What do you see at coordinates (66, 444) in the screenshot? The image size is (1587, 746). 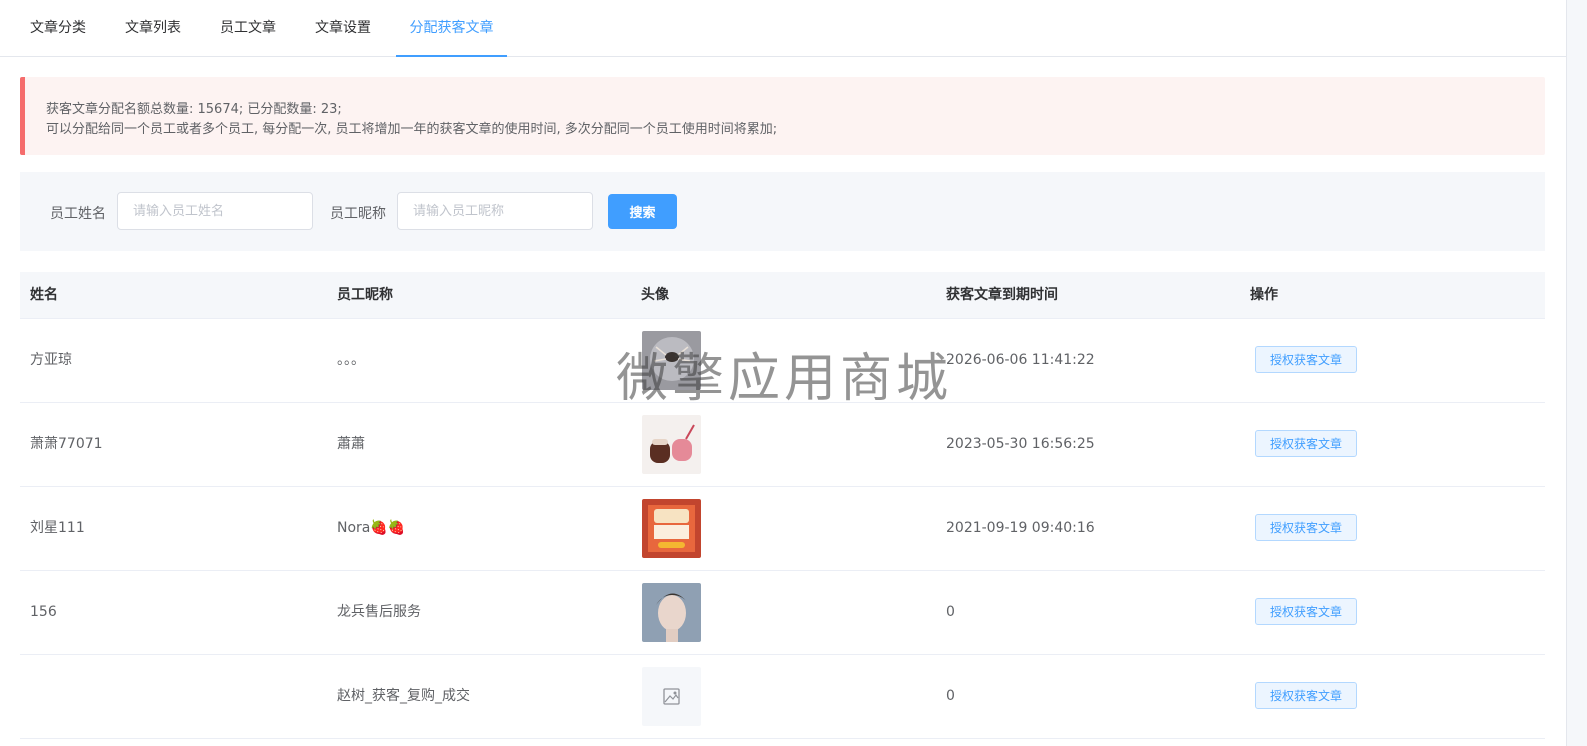 I see `cell-name: 萧萧77071` at bounding box center [66, 444].